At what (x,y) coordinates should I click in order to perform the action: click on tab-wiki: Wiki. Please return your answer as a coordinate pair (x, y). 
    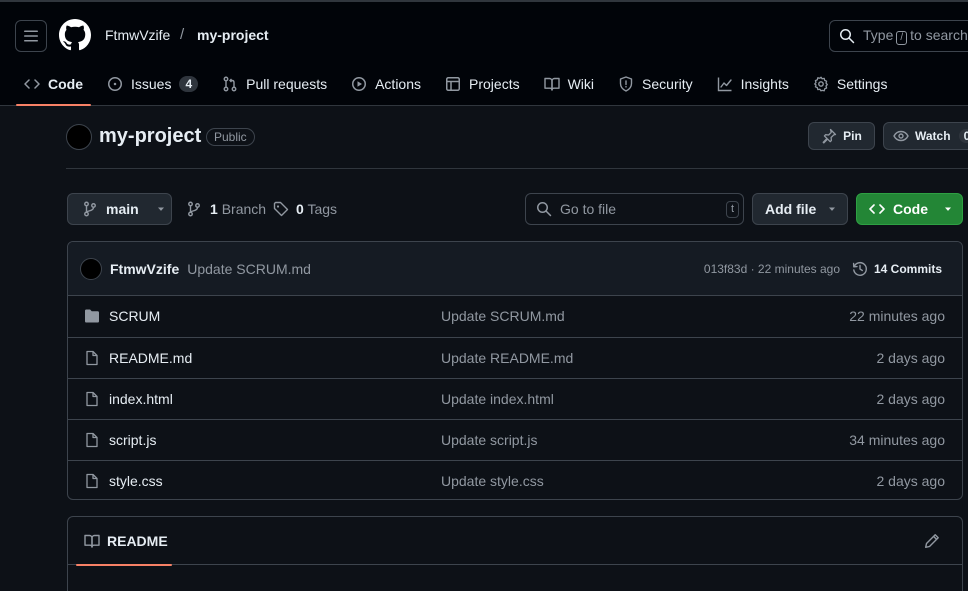
    Looking at the image, I should click on (569, 84).